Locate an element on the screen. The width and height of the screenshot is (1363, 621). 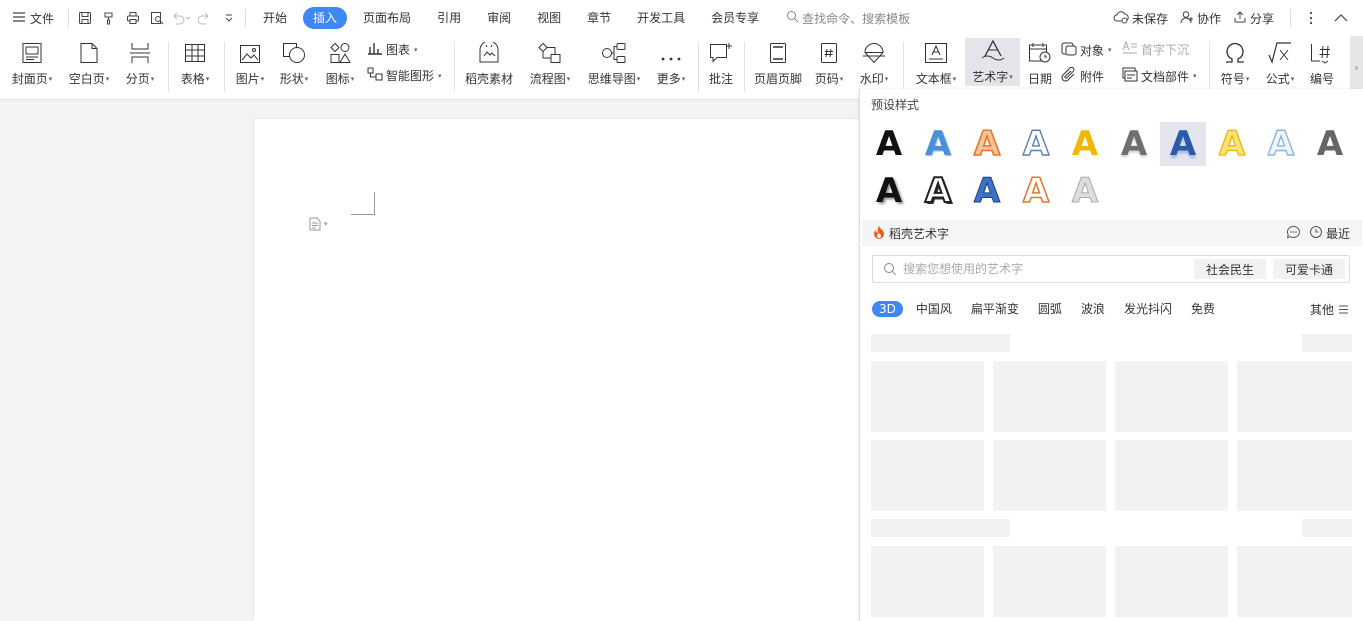
wordart-preset-blue-bevel: A is located at coordinates (987, 191).